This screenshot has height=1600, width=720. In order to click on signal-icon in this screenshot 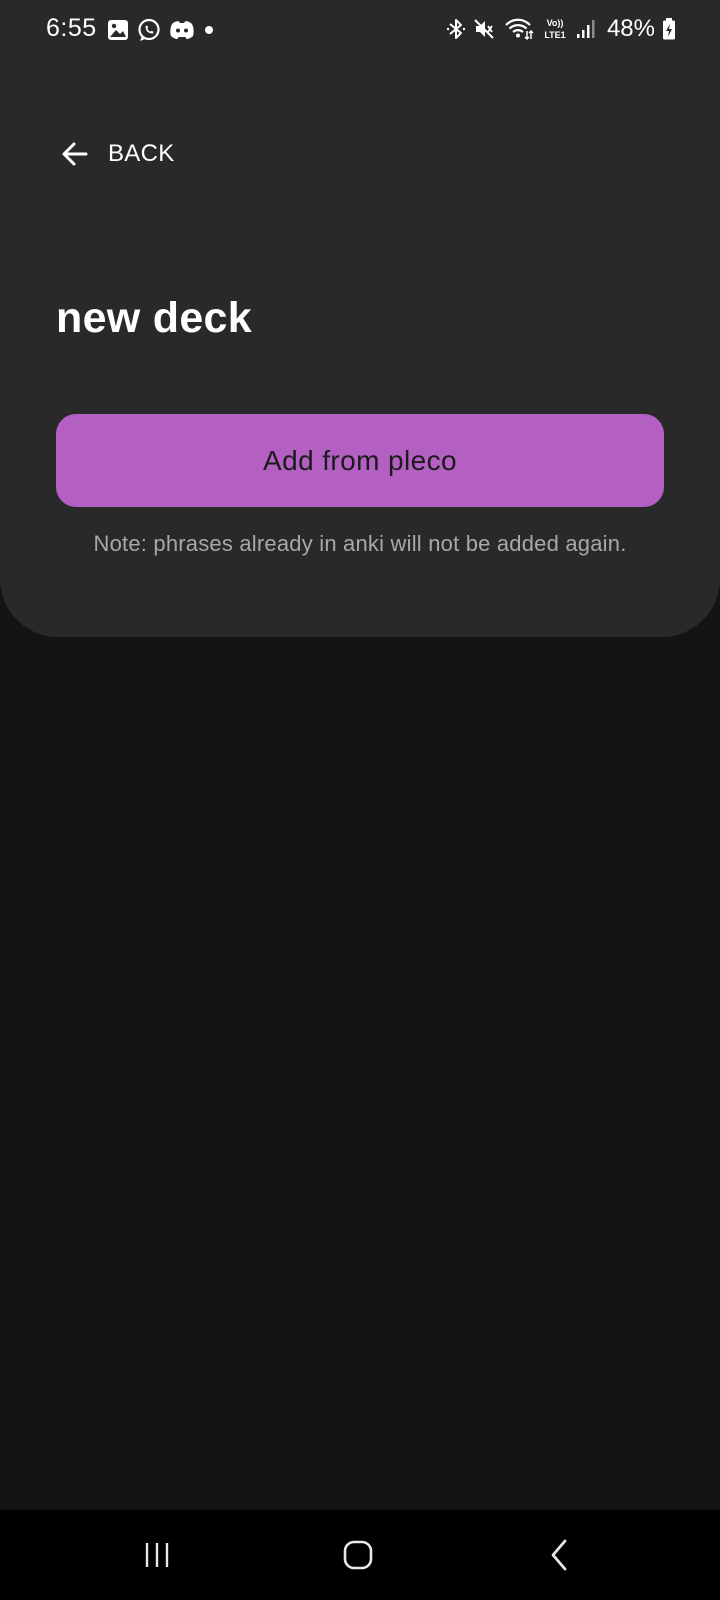, I will do `click(586, 29)`.